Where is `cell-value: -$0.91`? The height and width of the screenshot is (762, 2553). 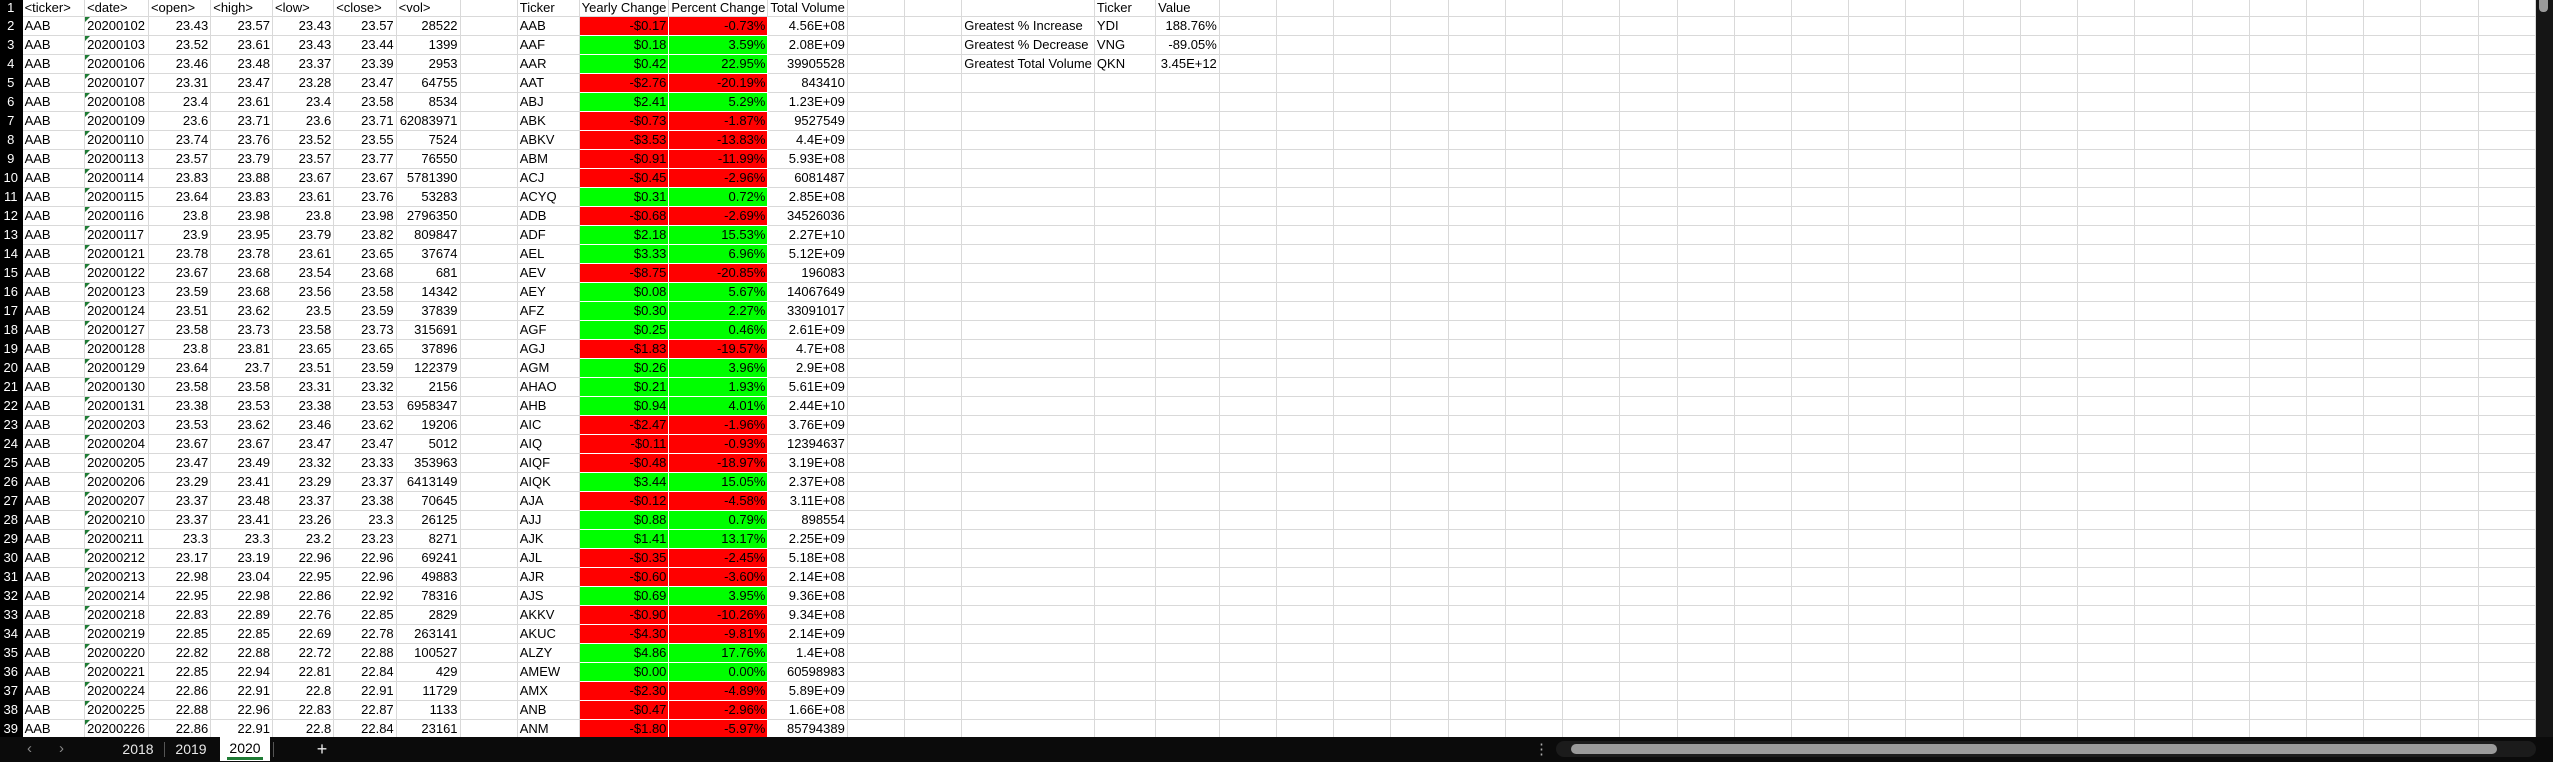
cell-value: -$0.91 is located at coordinates (624, 158).